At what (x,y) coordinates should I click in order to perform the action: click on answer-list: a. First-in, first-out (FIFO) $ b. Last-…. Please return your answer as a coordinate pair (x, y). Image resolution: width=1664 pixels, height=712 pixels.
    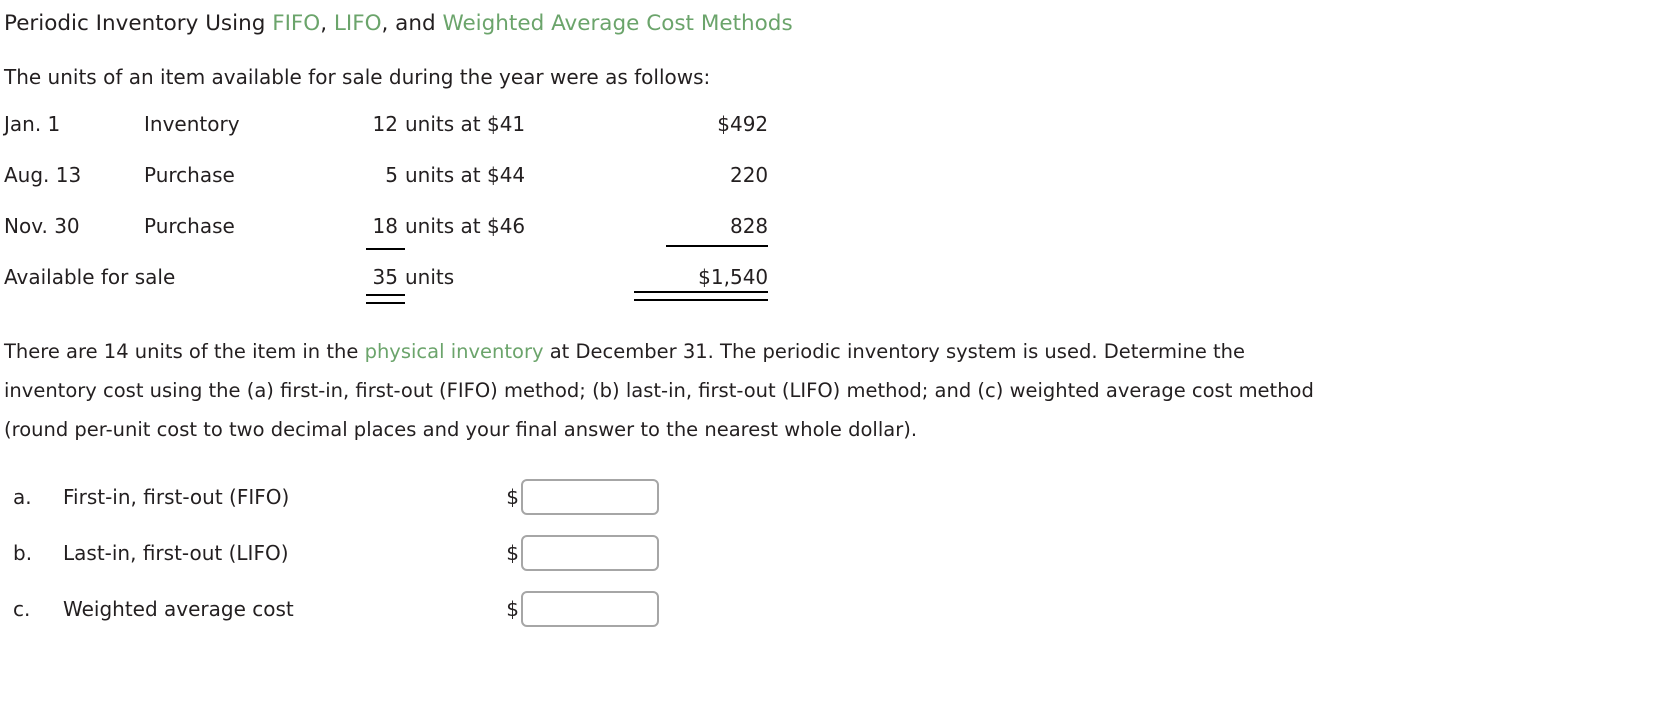
    Looking at the image, I should click on (329, 553).